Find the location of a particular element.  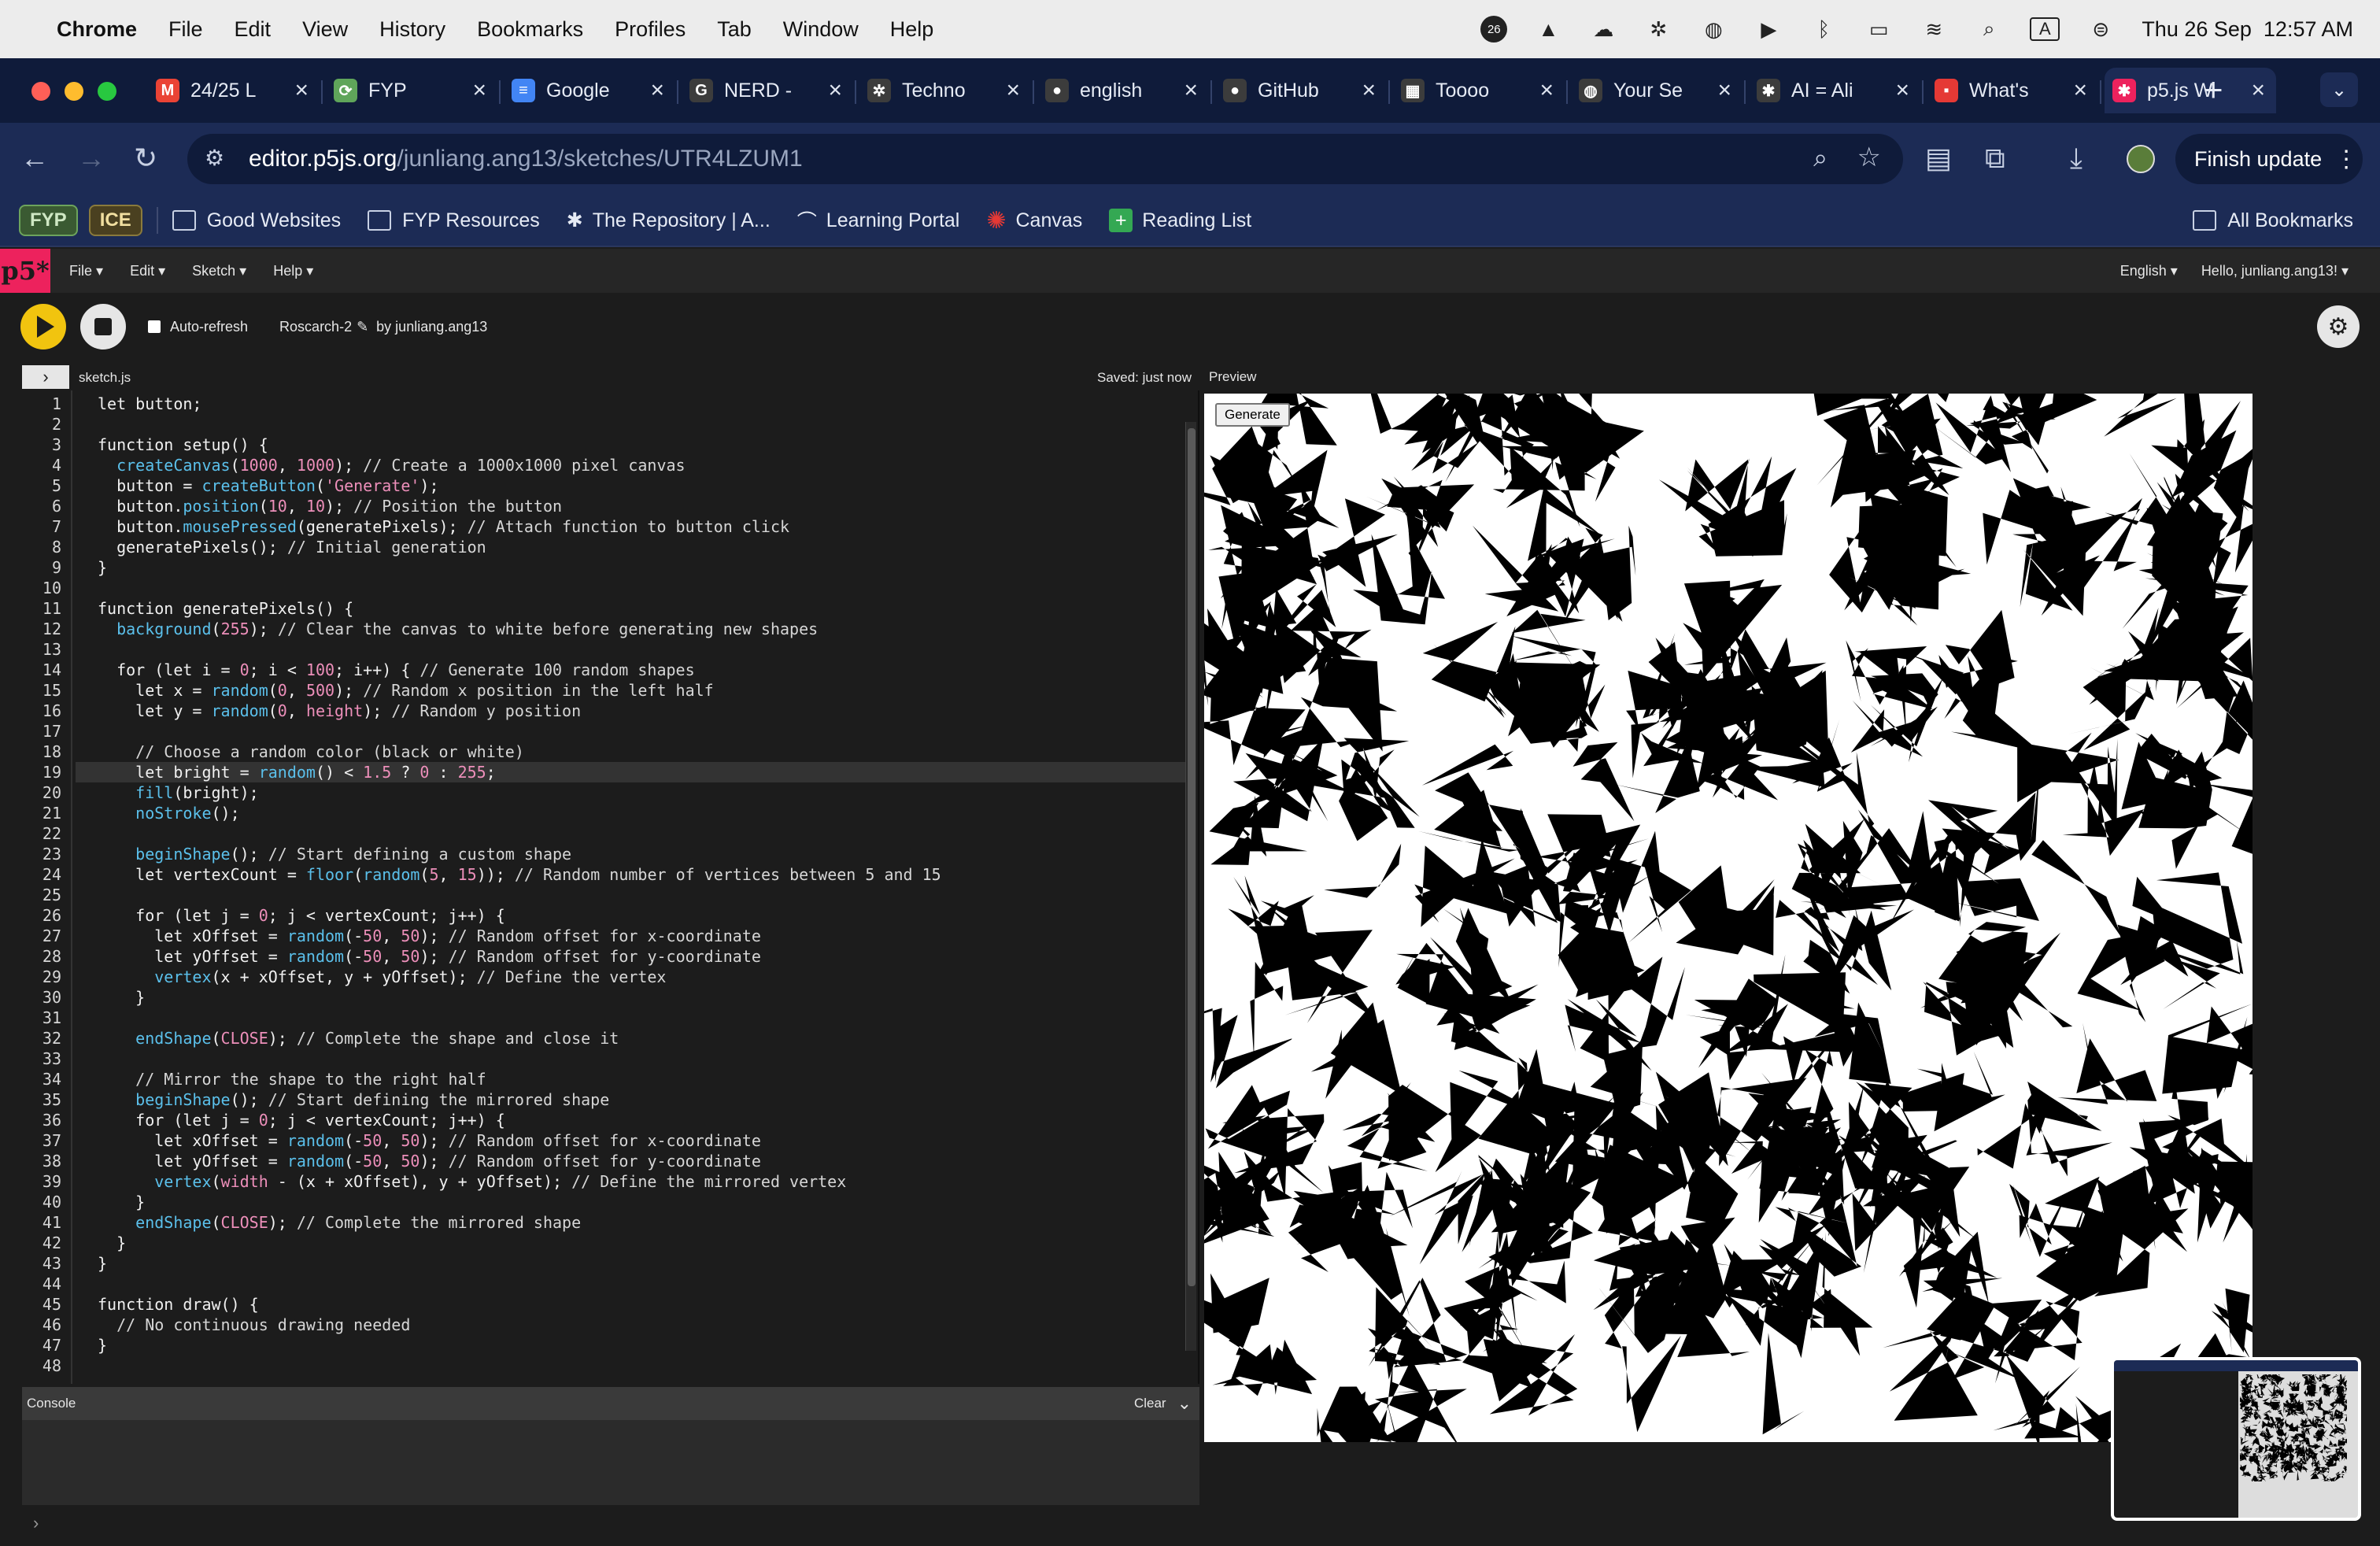

console-clear-button: Clear is located at coordinates (1150, 1403).